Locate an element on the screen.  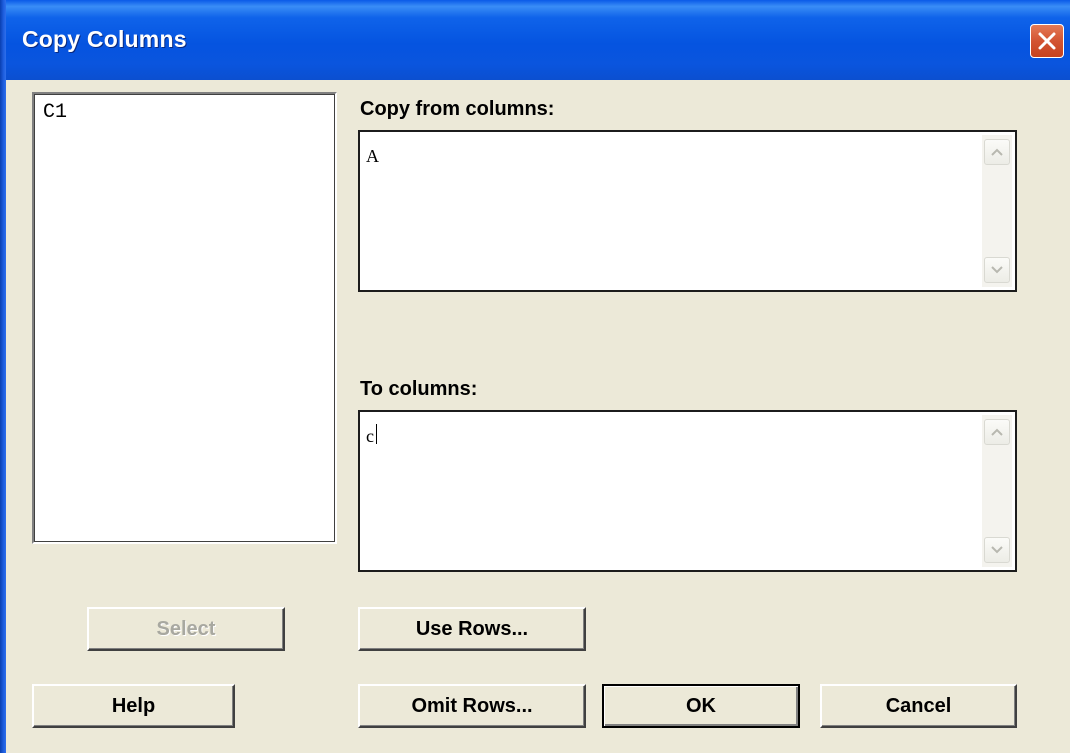
copy-from-field: A is located at coordinates (687, 211).